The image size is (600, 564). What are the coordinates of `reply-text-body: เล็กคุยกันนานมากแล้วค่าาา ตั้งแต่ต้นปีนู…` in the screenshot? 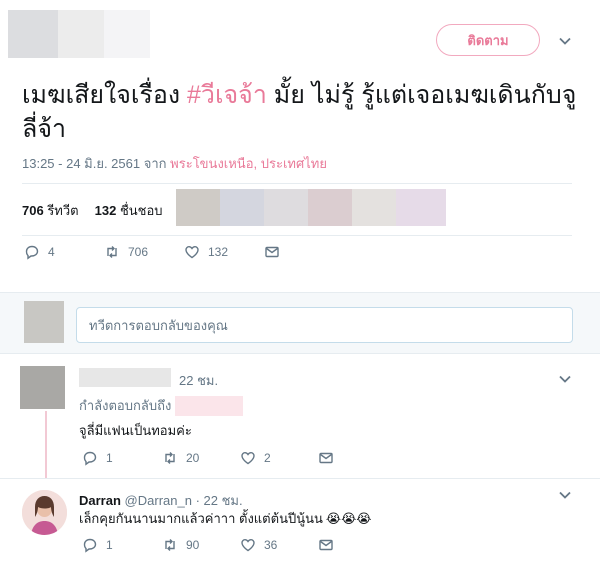 It's located at (201, 518).